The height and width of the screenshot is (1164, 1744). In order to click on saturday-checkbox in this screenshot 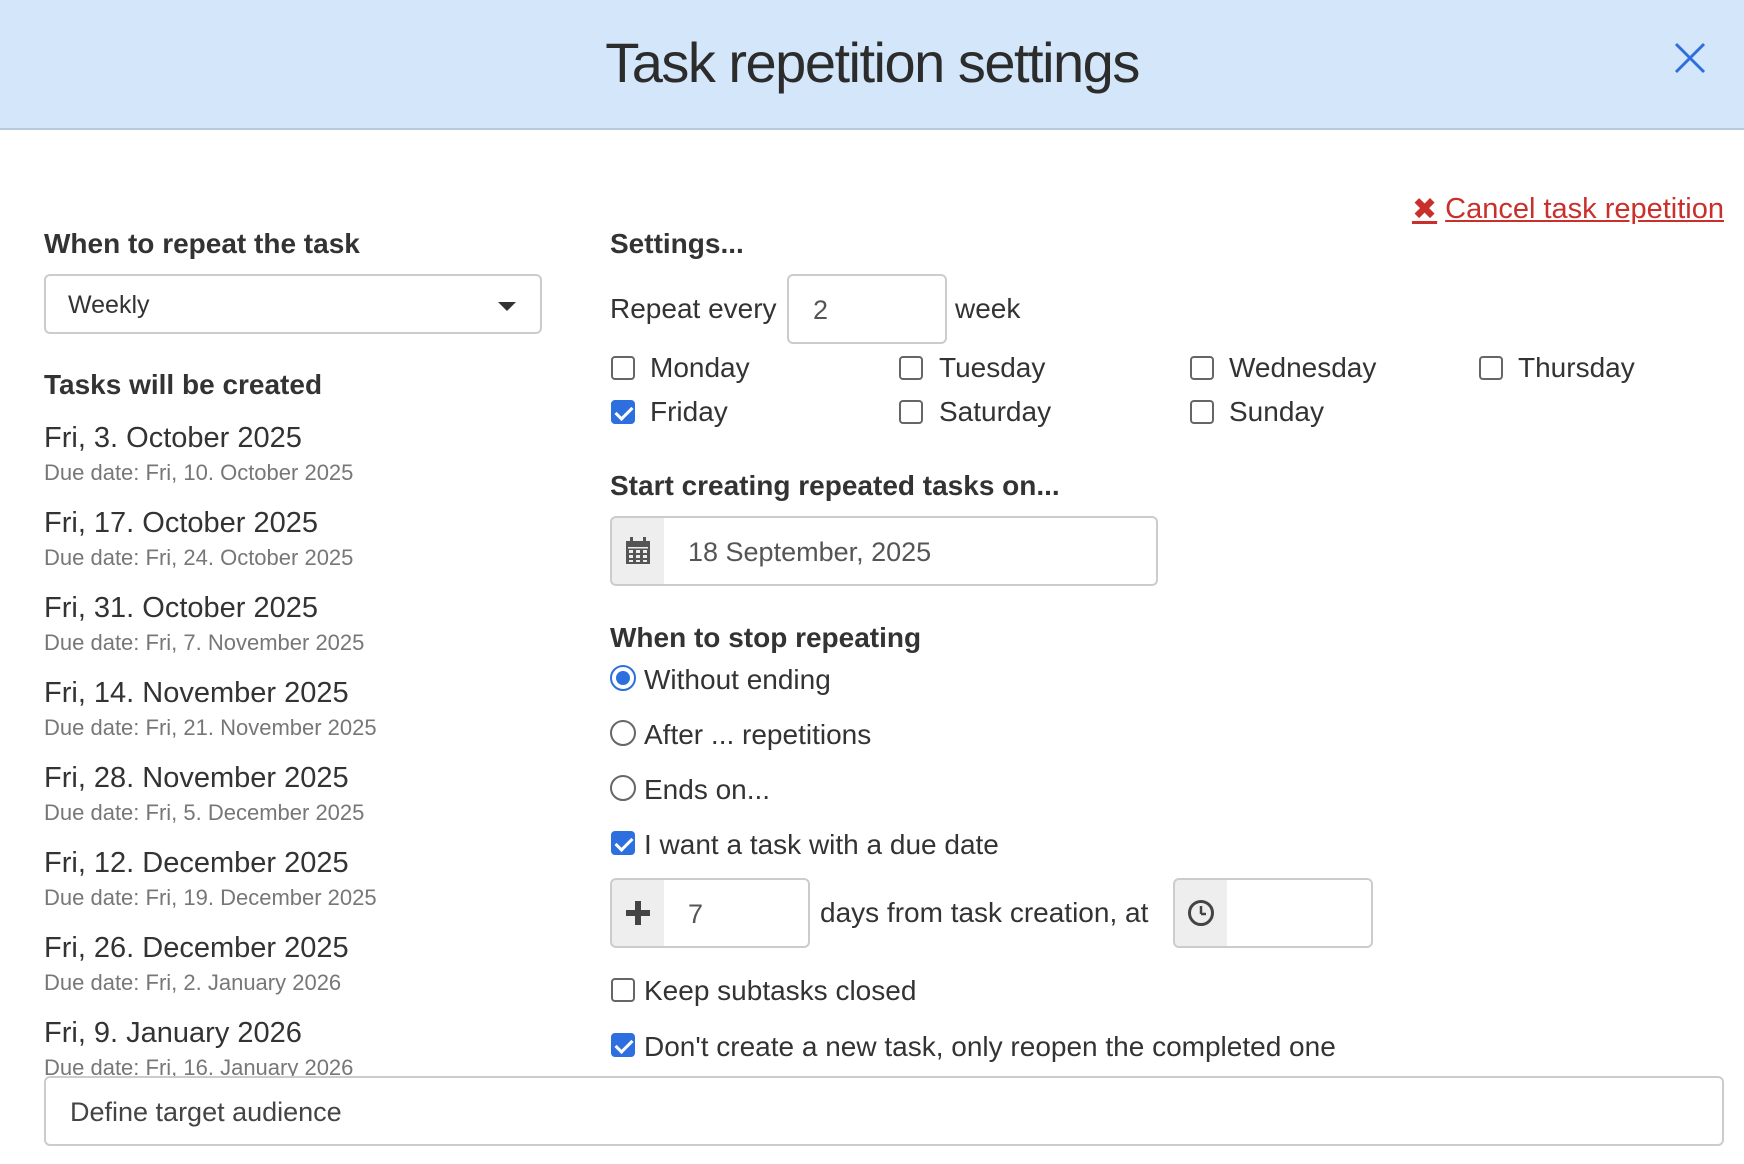, I will do `click(911, 412)`.